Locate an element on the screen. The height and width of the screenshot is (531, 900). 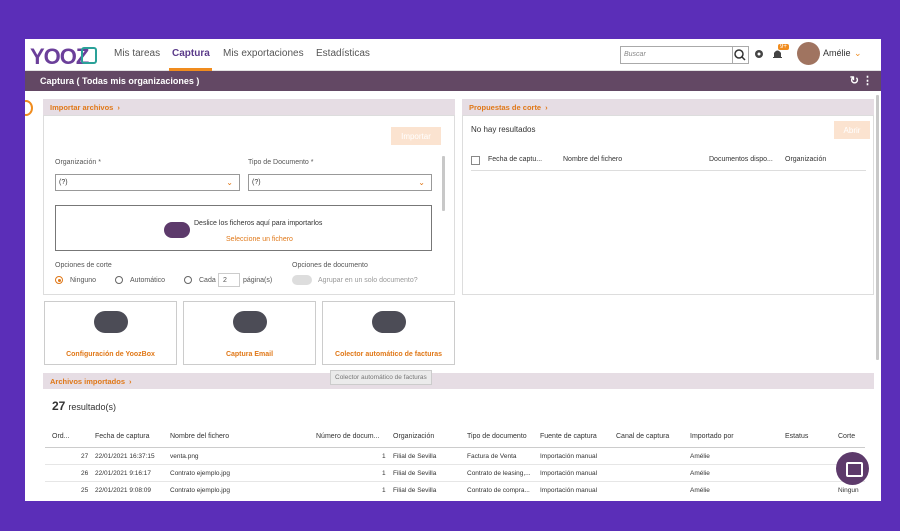
tile-yoozbox: Configuración de YoozBox is located at coordinates (110, 333).